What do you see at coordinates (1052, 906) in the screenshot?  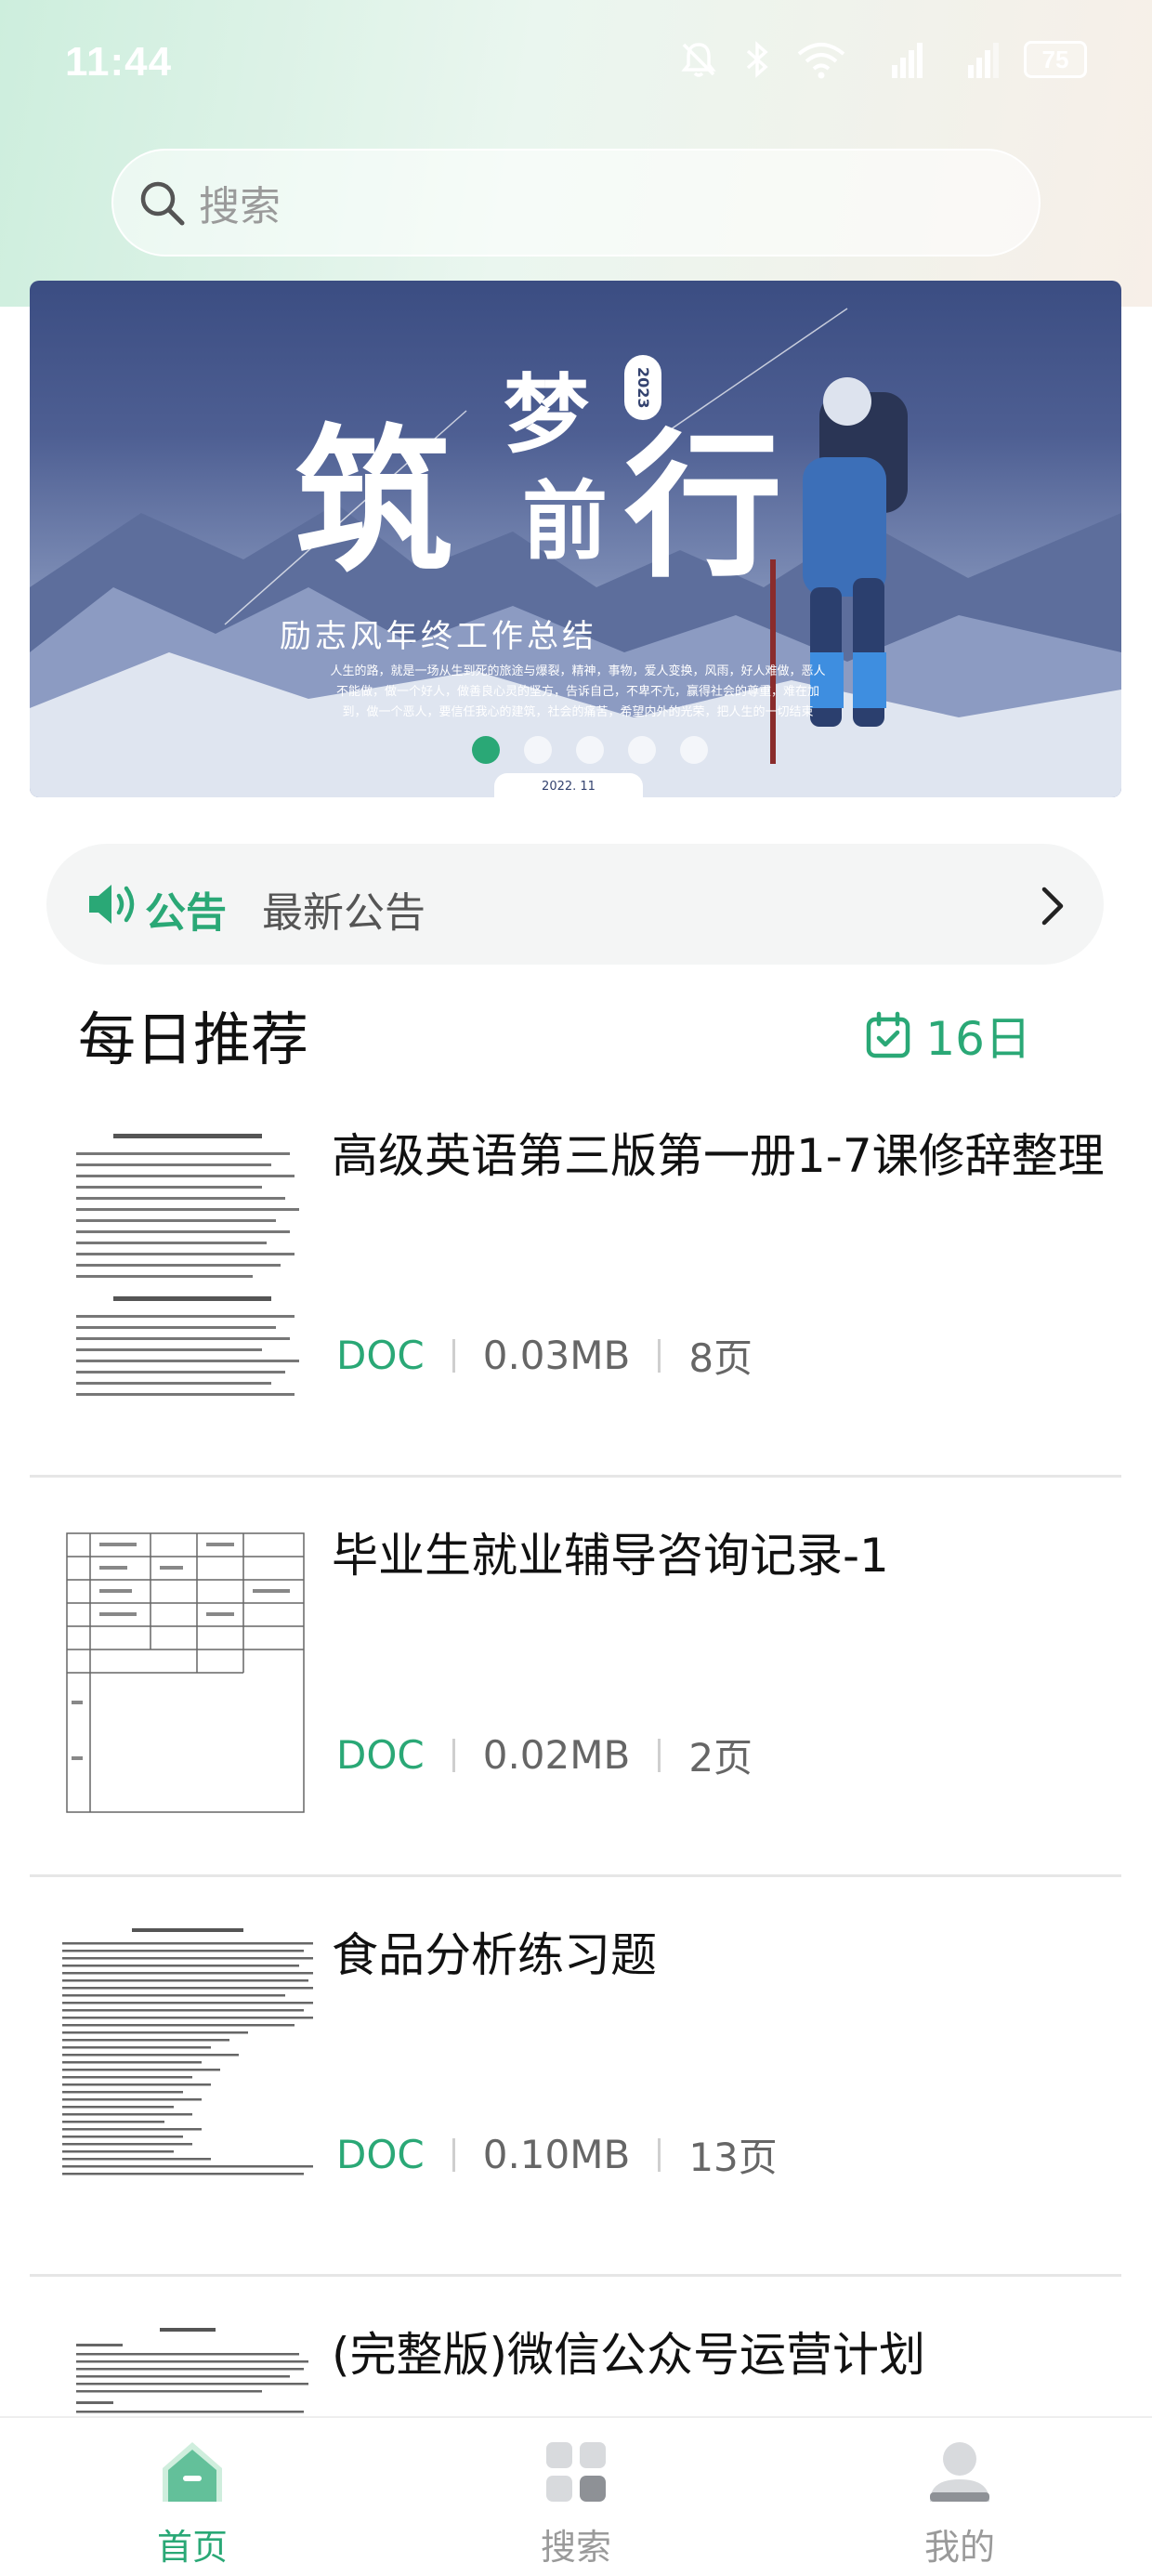 I see `chevron-right-icon` at bounding box center [1052, 906].